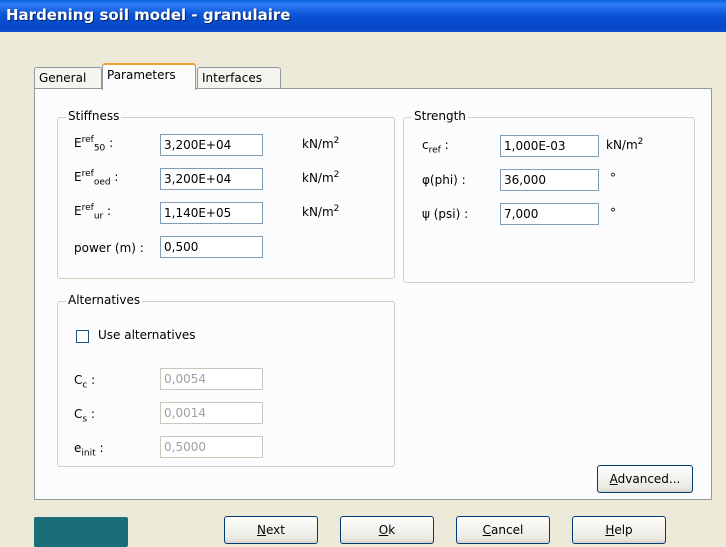 The image size is (726, 547). Describe the element at coordinates (613, 213) in the screenshot. I see `psi-unit: °` at that location.